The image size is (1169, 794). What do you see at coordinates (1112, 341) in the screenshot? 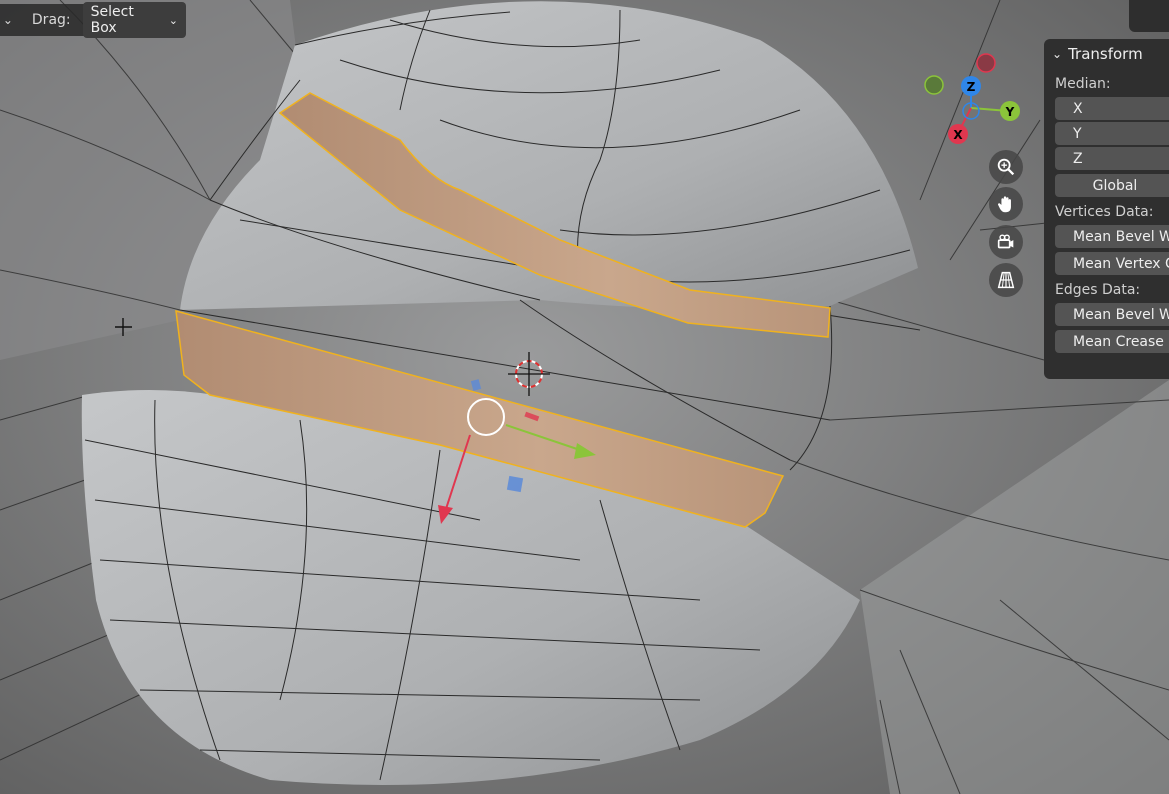
I see `mean-crease-field: Mean Crease` at bounding box center [1112, 341].